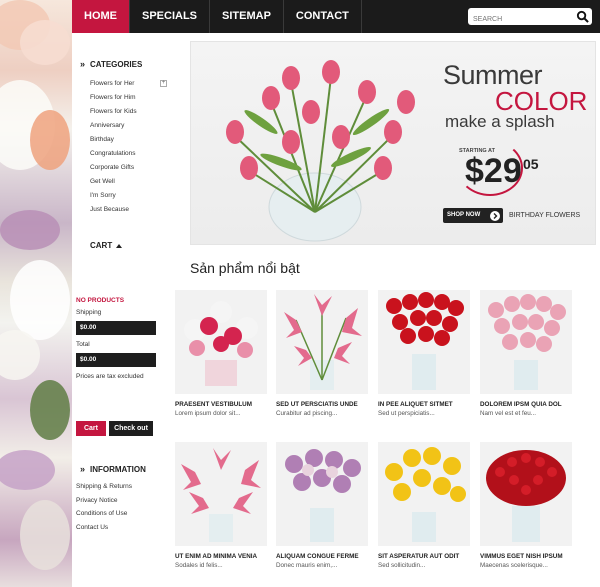 This screenshot has width=600, height=587. Describe the element at coordinates (520, 19) in the screenshot. I see `search-input` at that location.